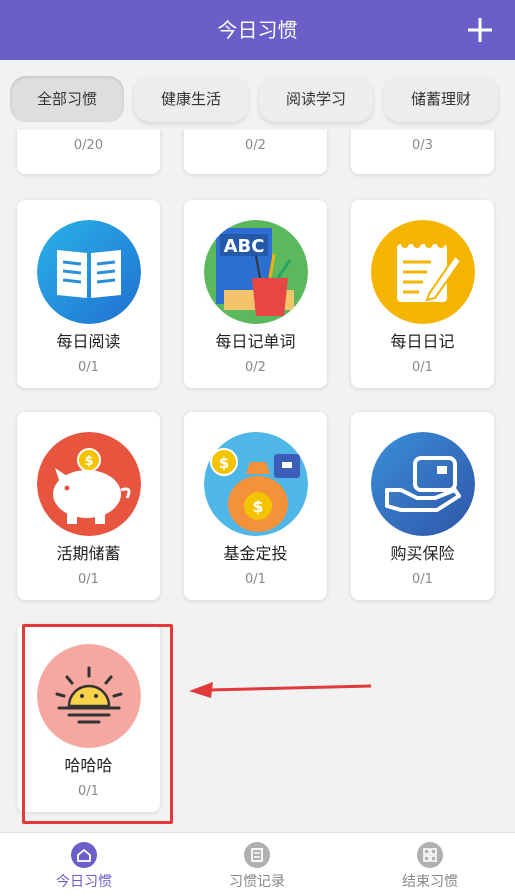 This screenshot has height=896, width=515. I want to click on habit-name: 基金定投, so click(255, 553).